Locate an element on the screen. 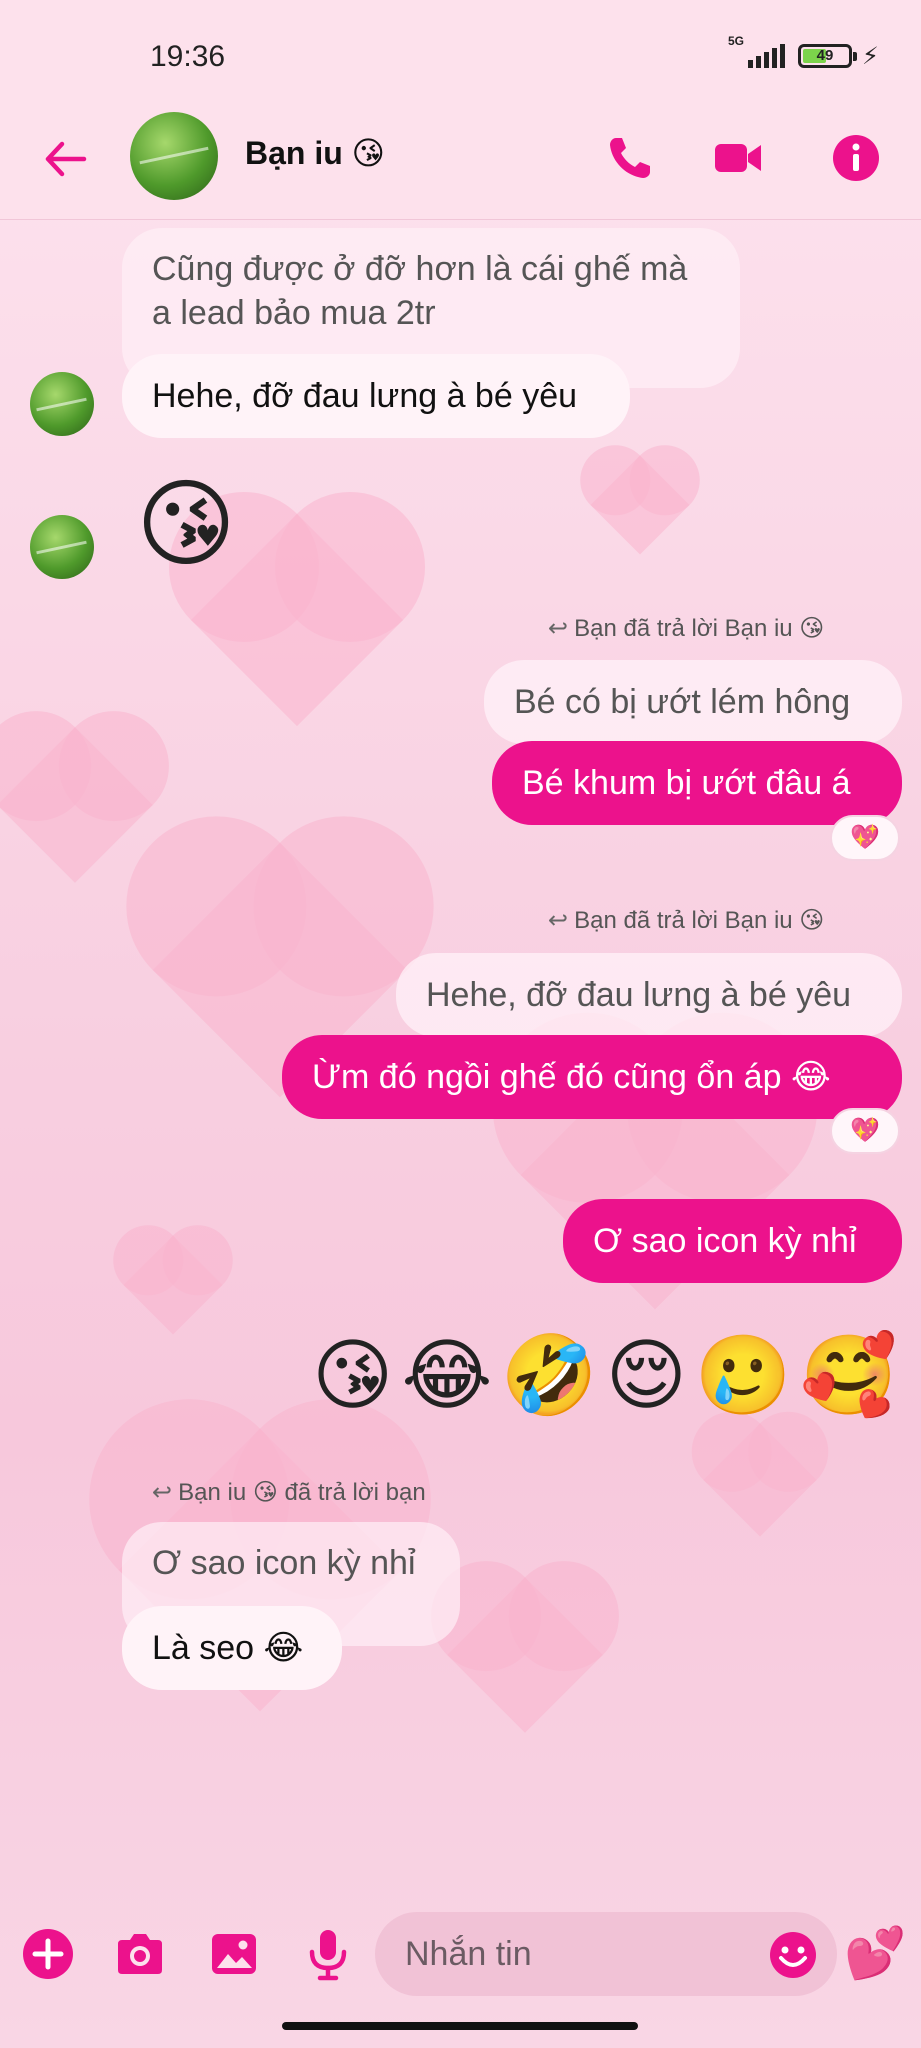  network-type: 5G is located at coordinates (736, 41).